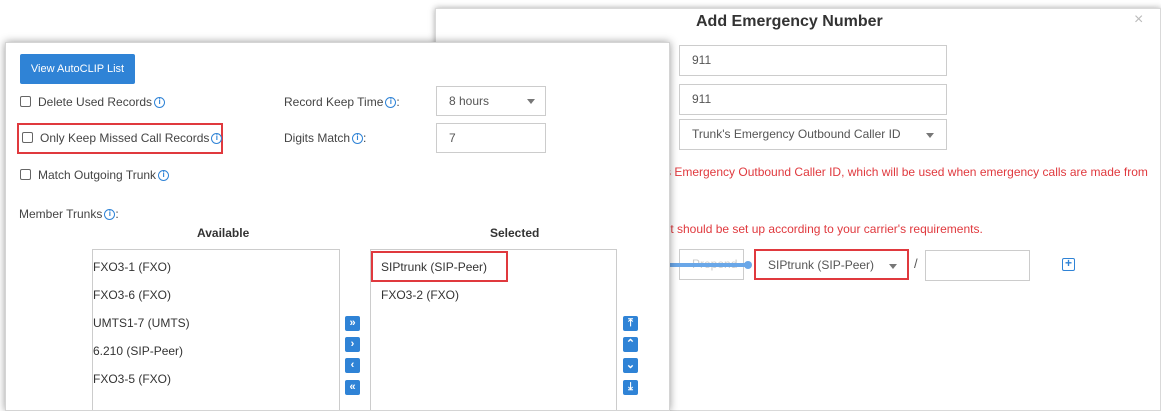  I want to click on only-keep-missed-label: Only Keep Missed Call Records i, so click(131, 138).